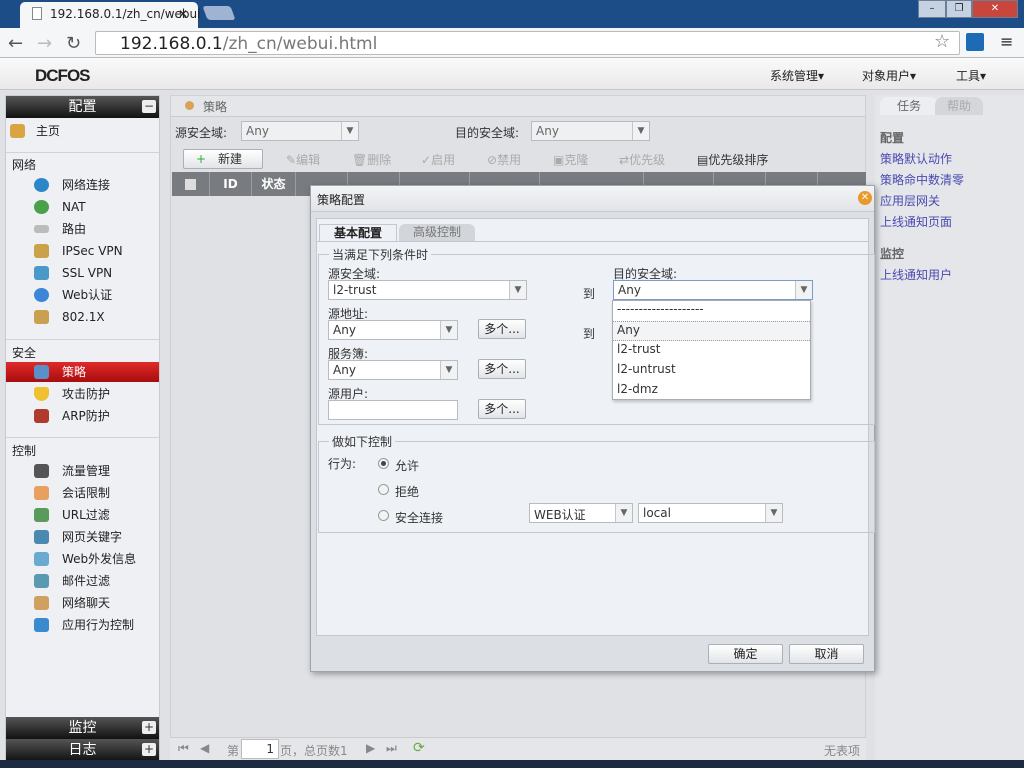 The width and height of the screenshot is (1024, 768). I want to click on tab-tasks: 任务, so click(909, 106).